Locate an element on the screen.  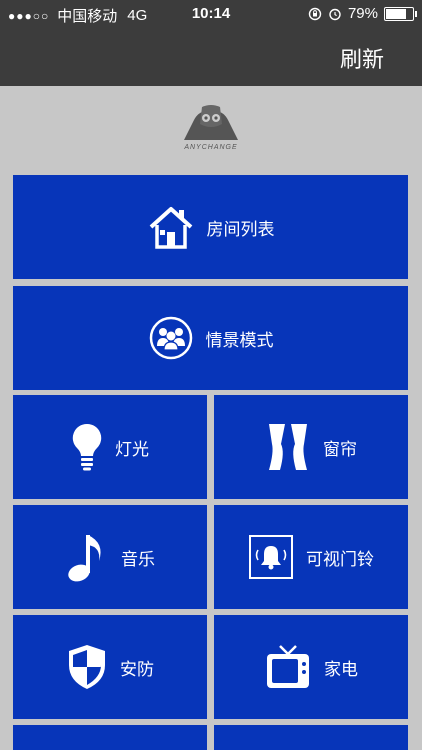
video-doorbell-label: 可视门铃 is located at coordinates (340, 559).